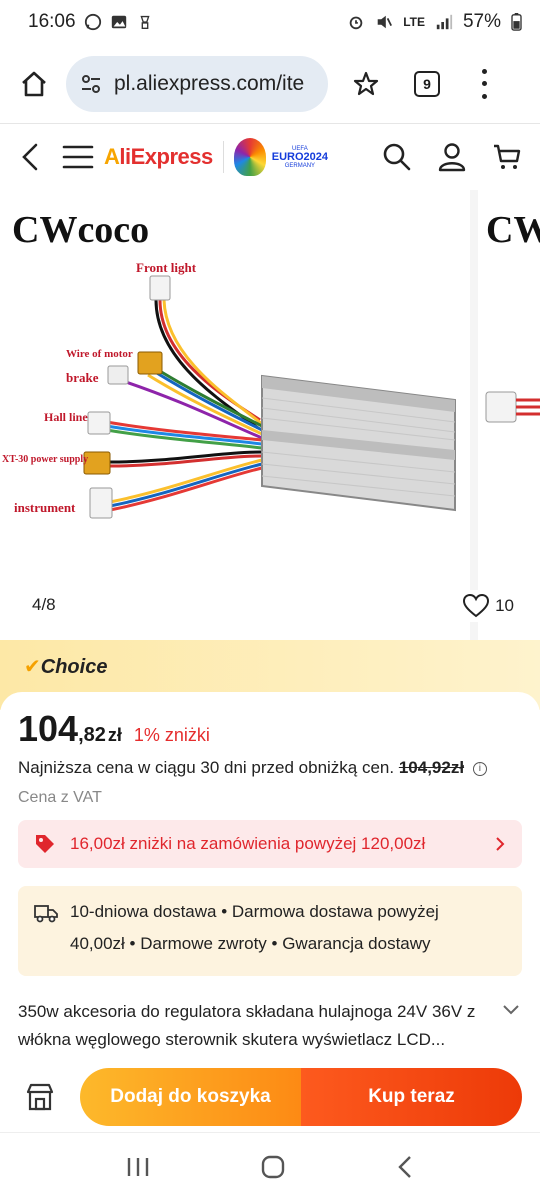 The height and width of the screenshot is (1200, 540). Describe the element at coordinates (223, 157) in the screenshot. I see `header-divider` at that location.